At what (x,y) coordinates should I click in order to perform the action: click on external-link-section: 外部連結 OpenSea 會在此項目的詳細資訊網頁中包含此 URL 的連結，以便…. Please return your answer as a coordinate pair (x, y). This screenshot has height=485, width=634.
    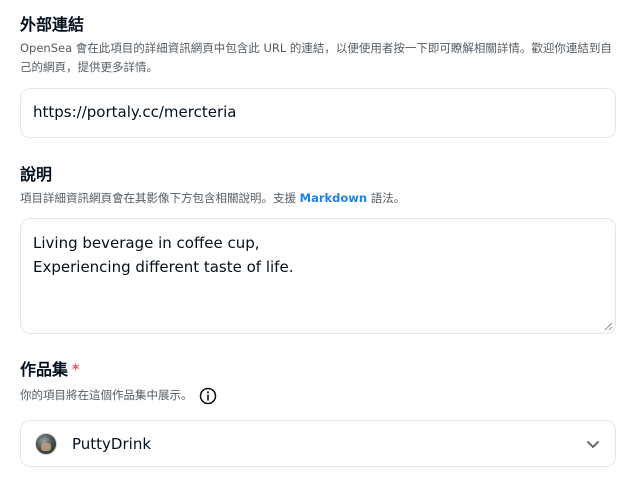
    Looking at the image, I should click on (318, 46).